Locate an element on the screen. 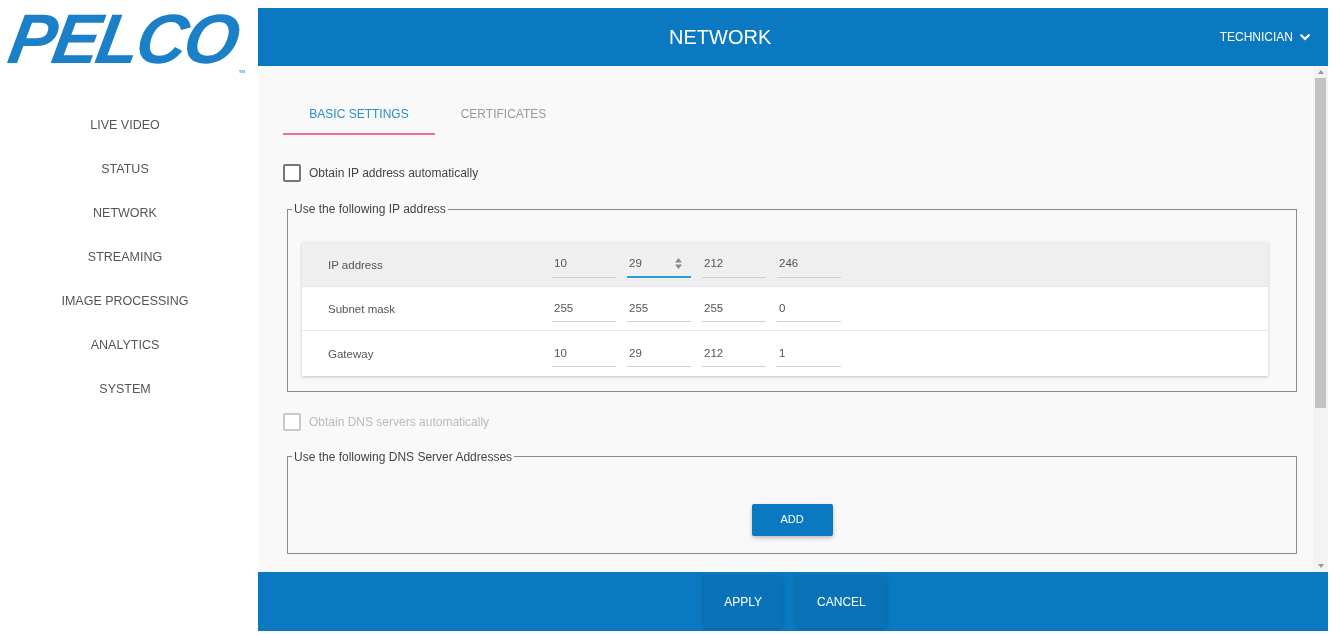  footer-button: APPLY is located at coordinates (743, 601).